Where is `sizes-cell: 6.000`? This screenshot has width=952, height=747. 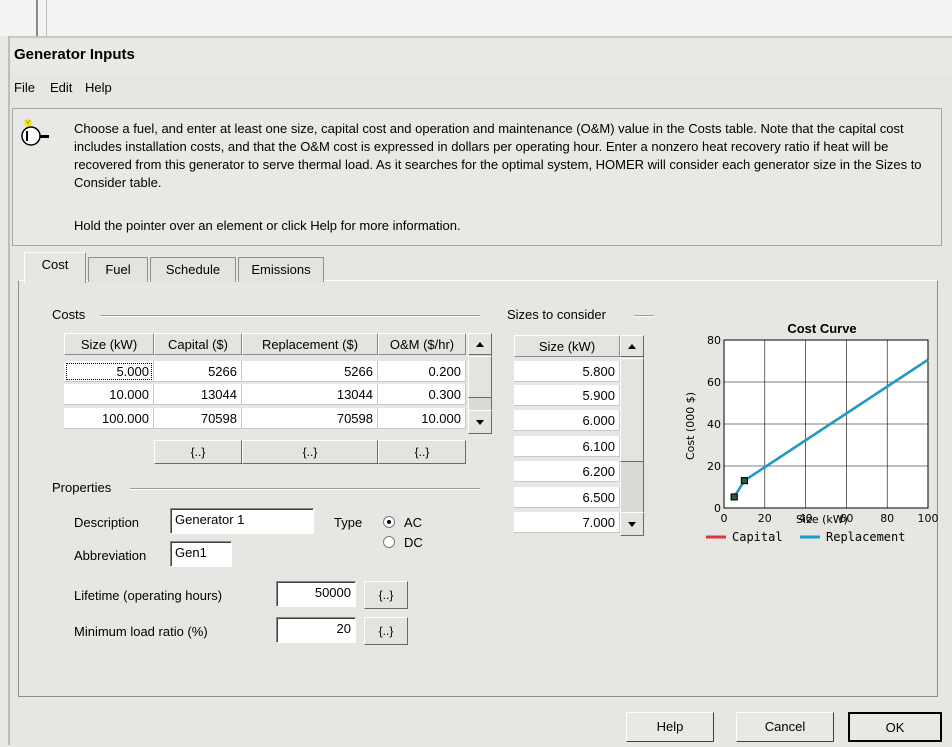
sizes-cell: 6.000 is located at coordinates (567, 420).